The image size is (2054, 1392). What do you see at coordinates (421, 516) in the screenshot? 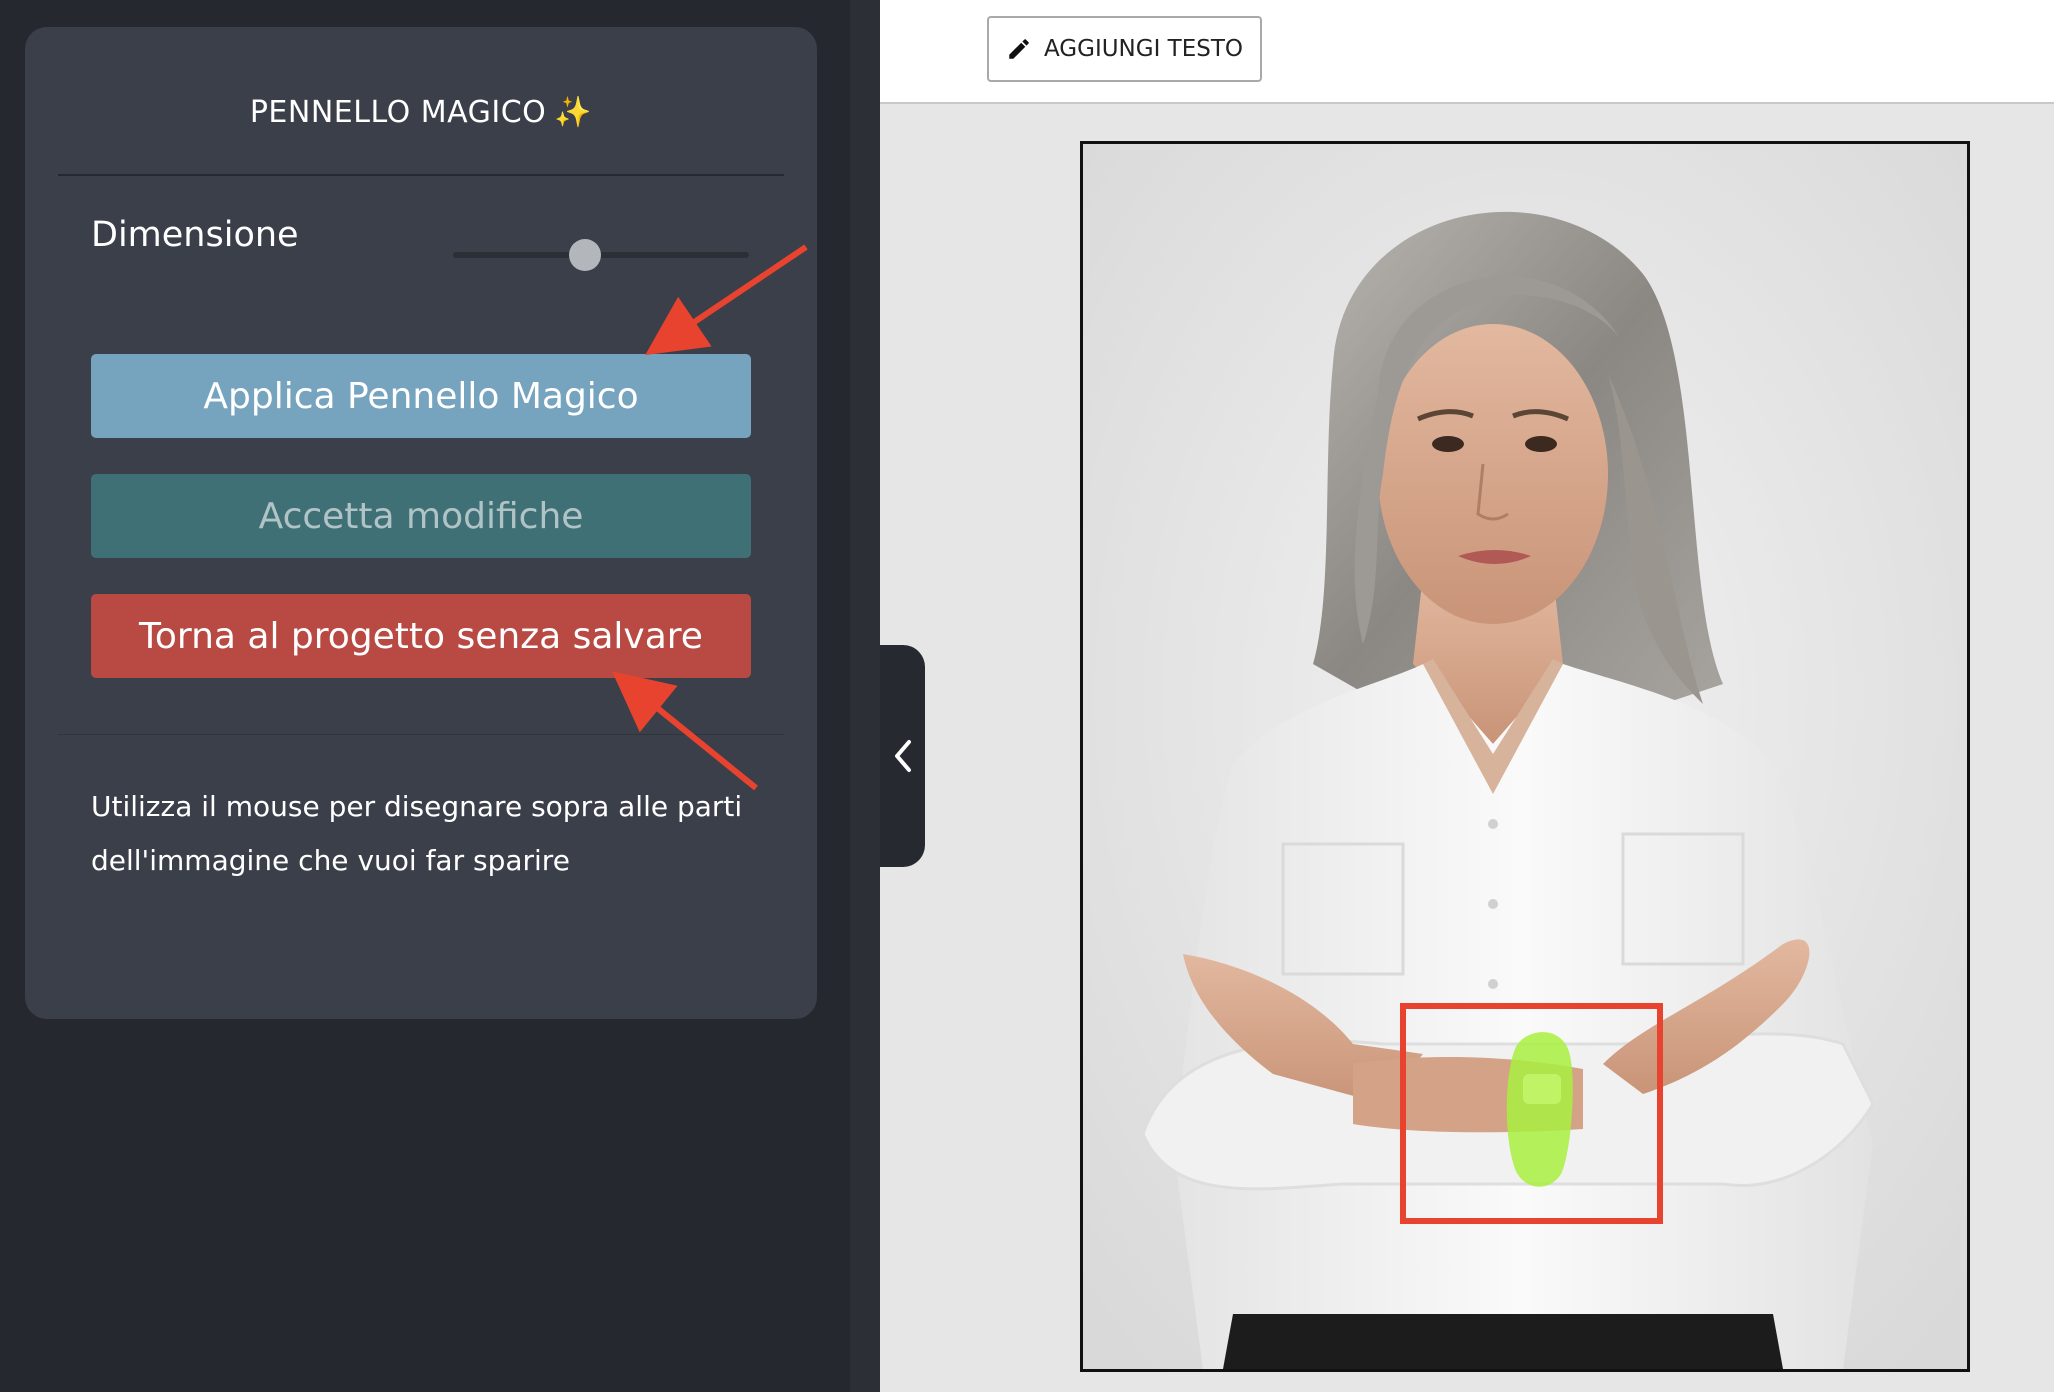
I see `accept-changes-button: Accetta modifiche` at bounding box center [421, 516].